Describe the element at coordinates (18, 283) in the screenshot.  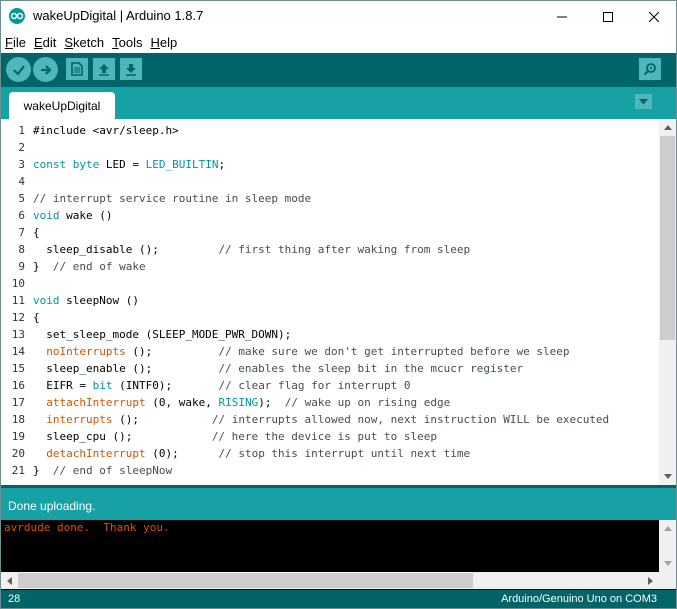
I see `line-number: 10` at that location.